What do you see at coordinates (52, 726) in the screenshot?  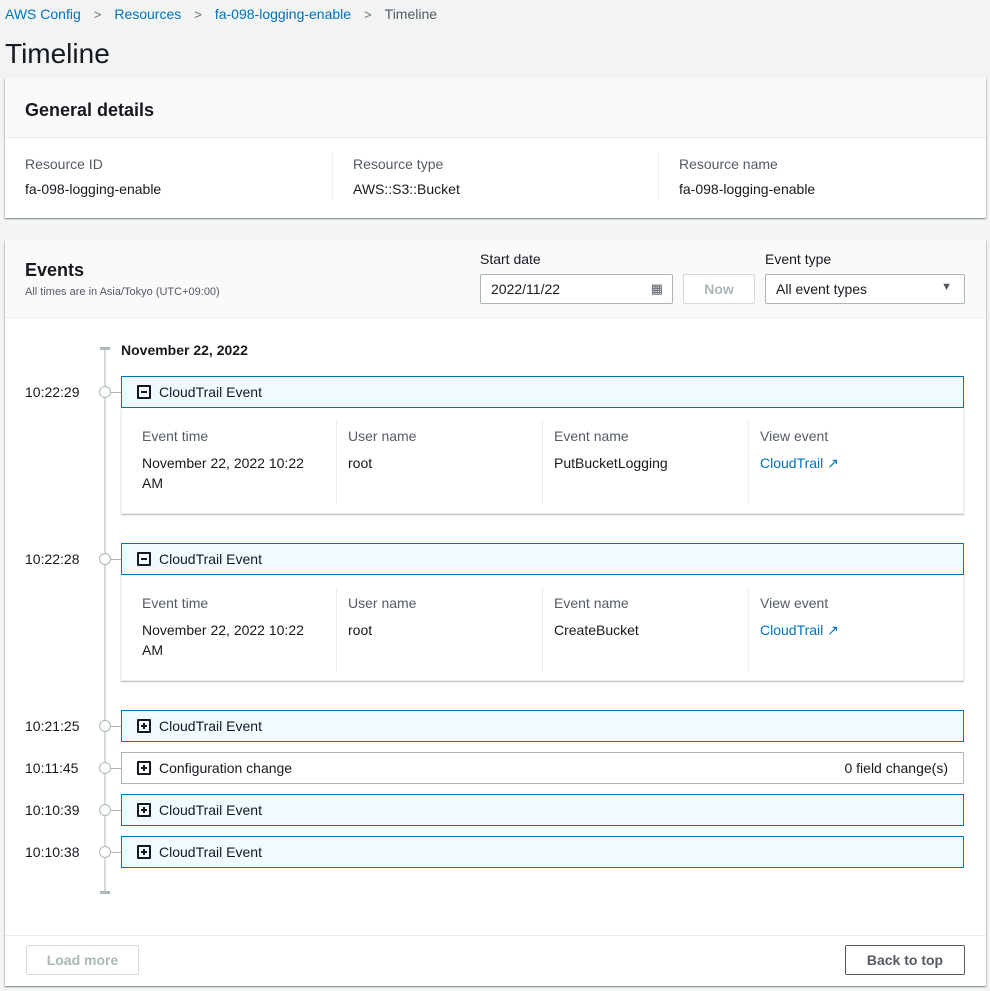 I see `event-time-label: 10:21:25` at bounding box center [52, 726].